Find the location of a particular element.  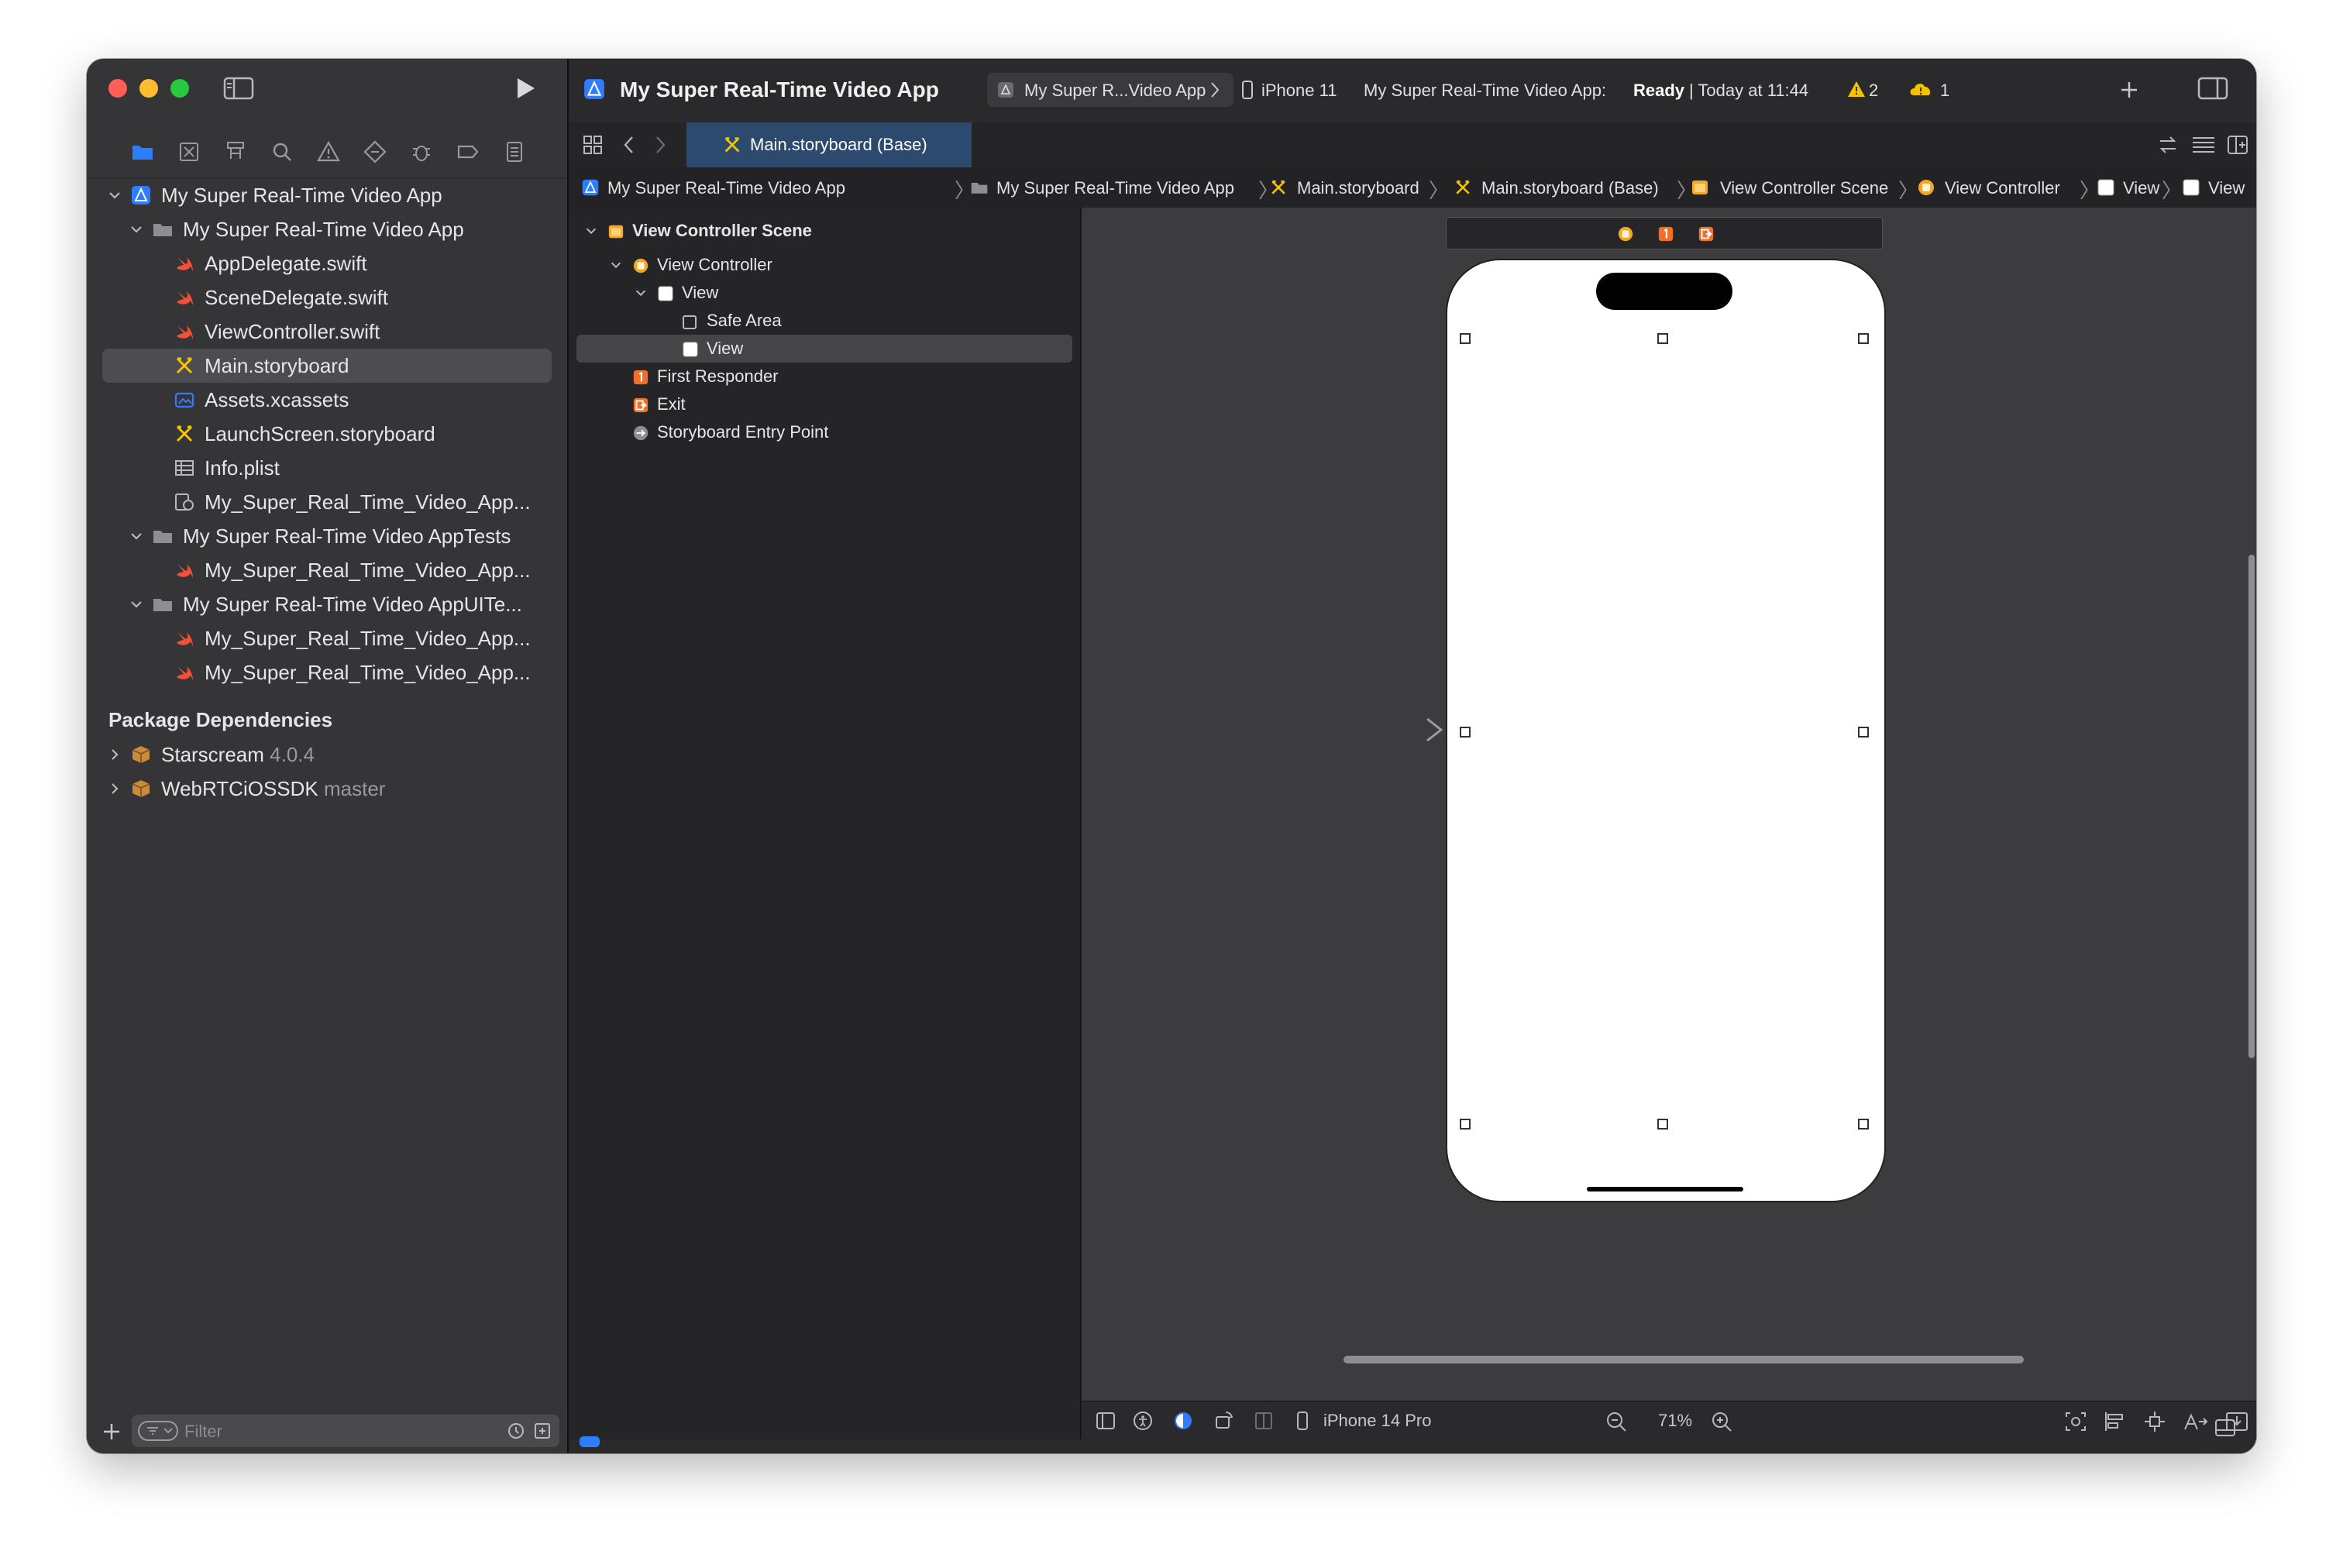

add-constraints-icon is located at coordinates (2154, 1421).